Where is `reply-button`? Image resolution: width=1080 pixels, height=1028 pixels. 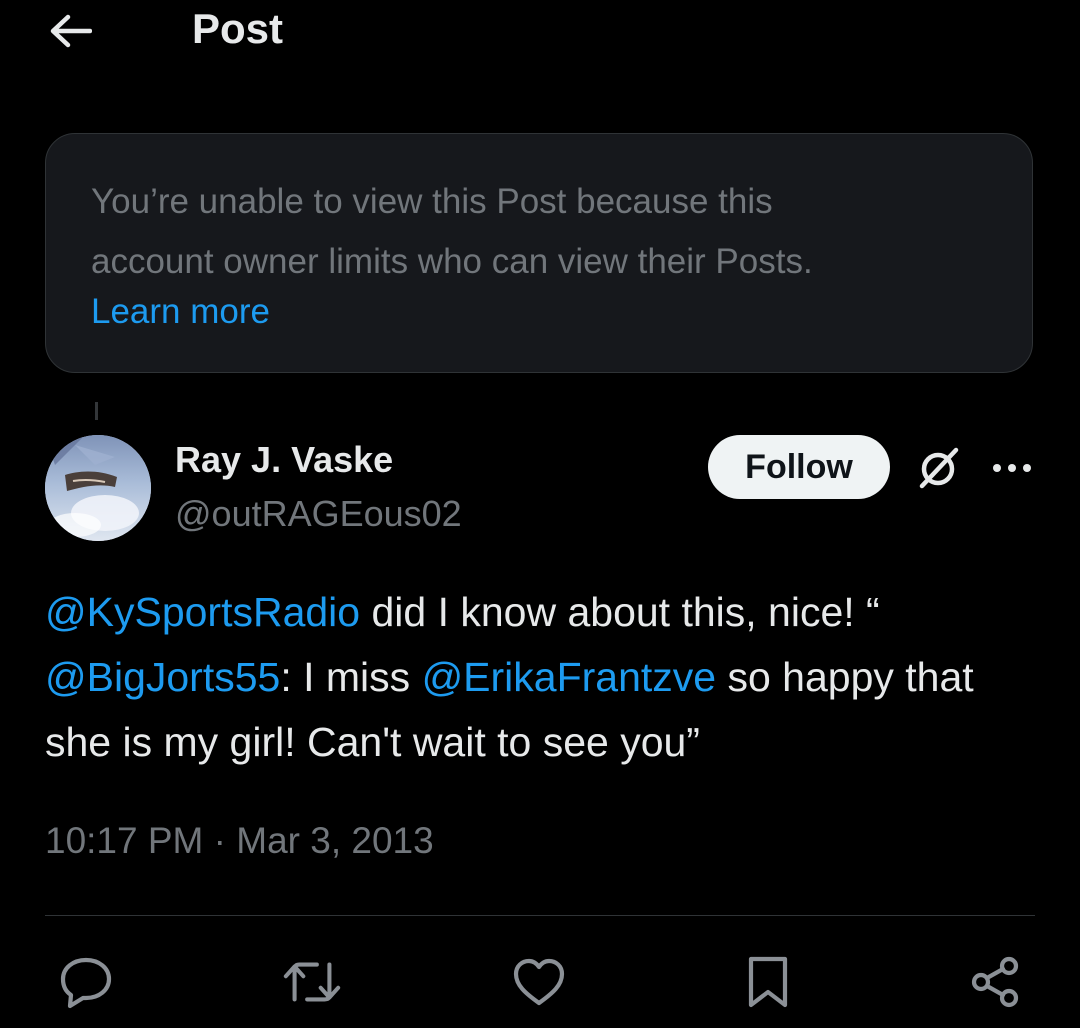 reply-button is located at coordinates (86, 982).